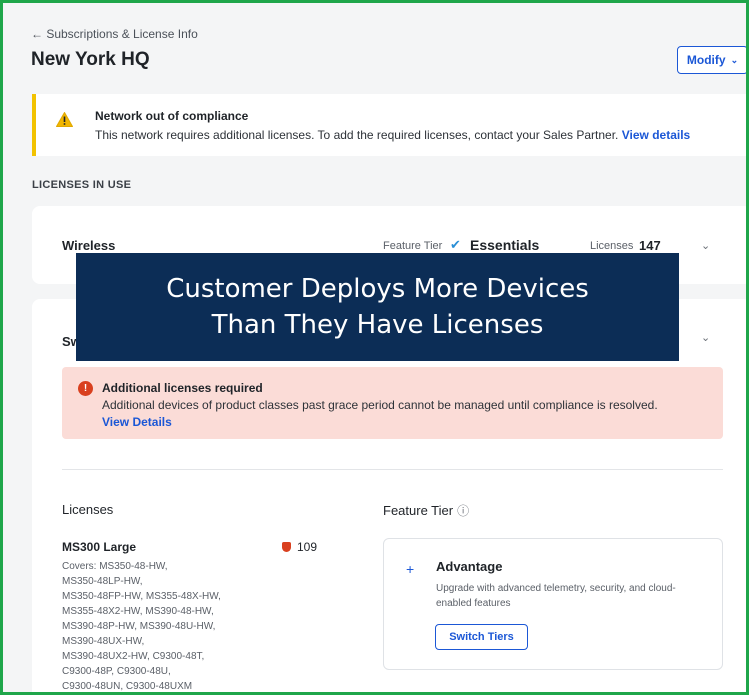  I want to click on license-model-count-value: 109, so click(307, 547).